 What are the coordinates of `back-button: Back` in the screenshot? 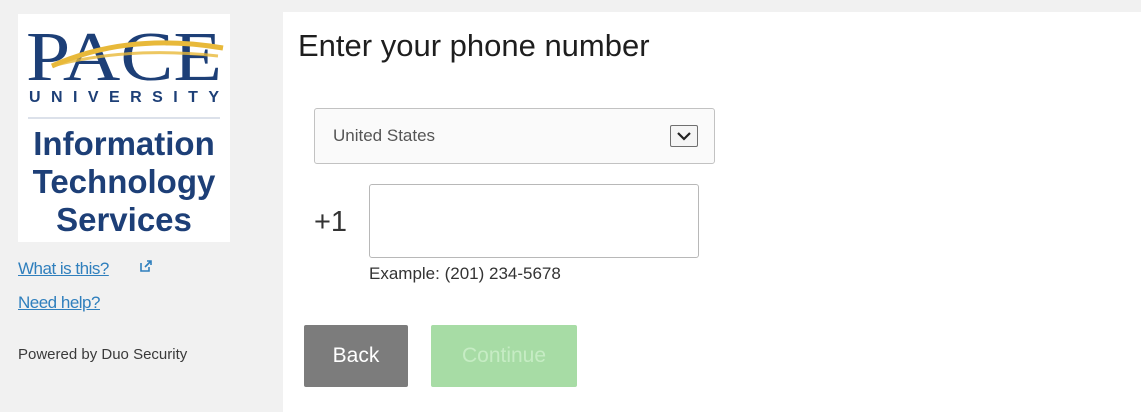 It's located at (356, 356).